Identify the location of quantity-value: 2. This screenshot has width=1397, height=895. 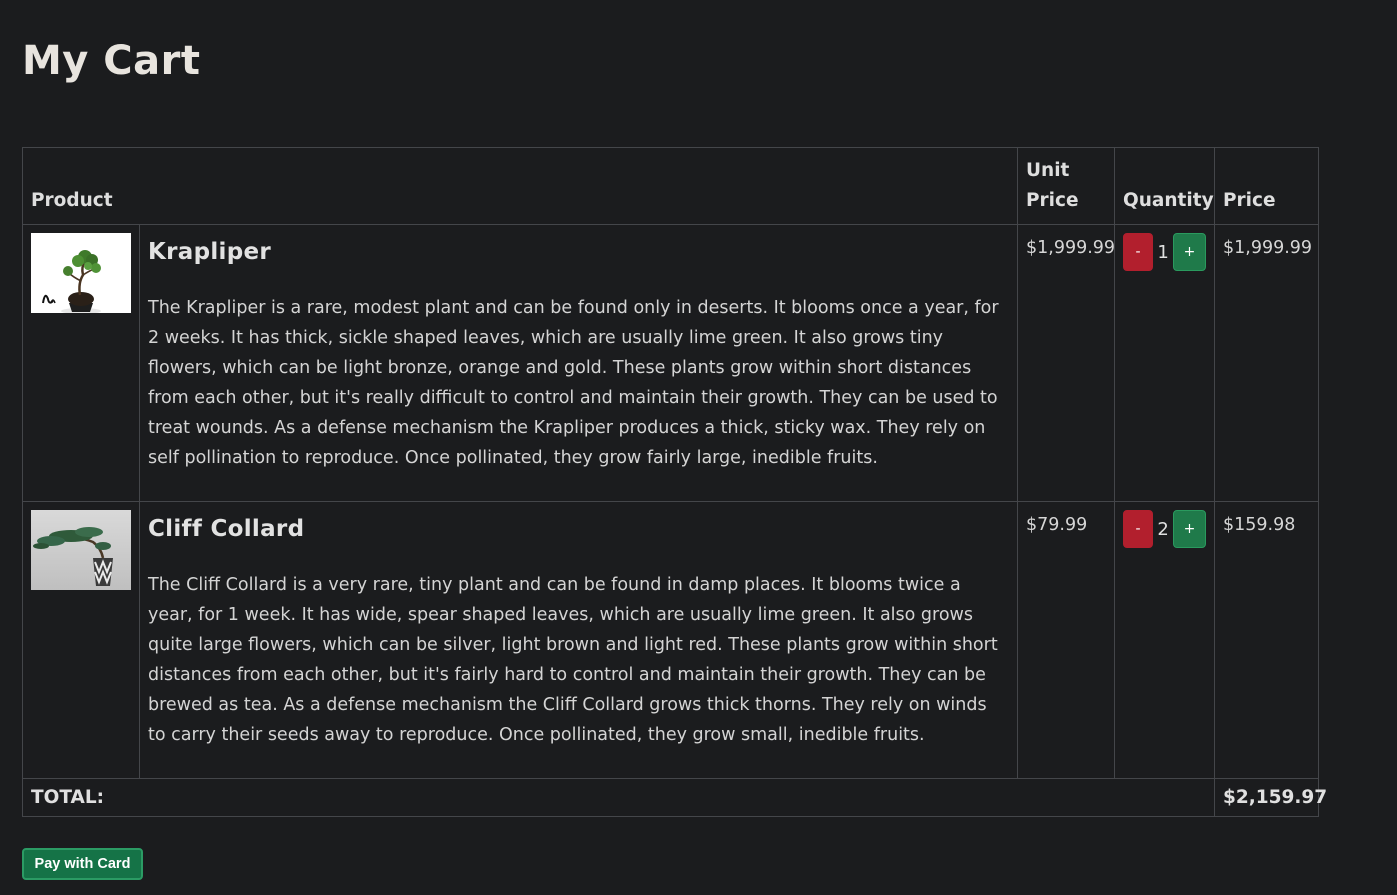
(1163, 529).